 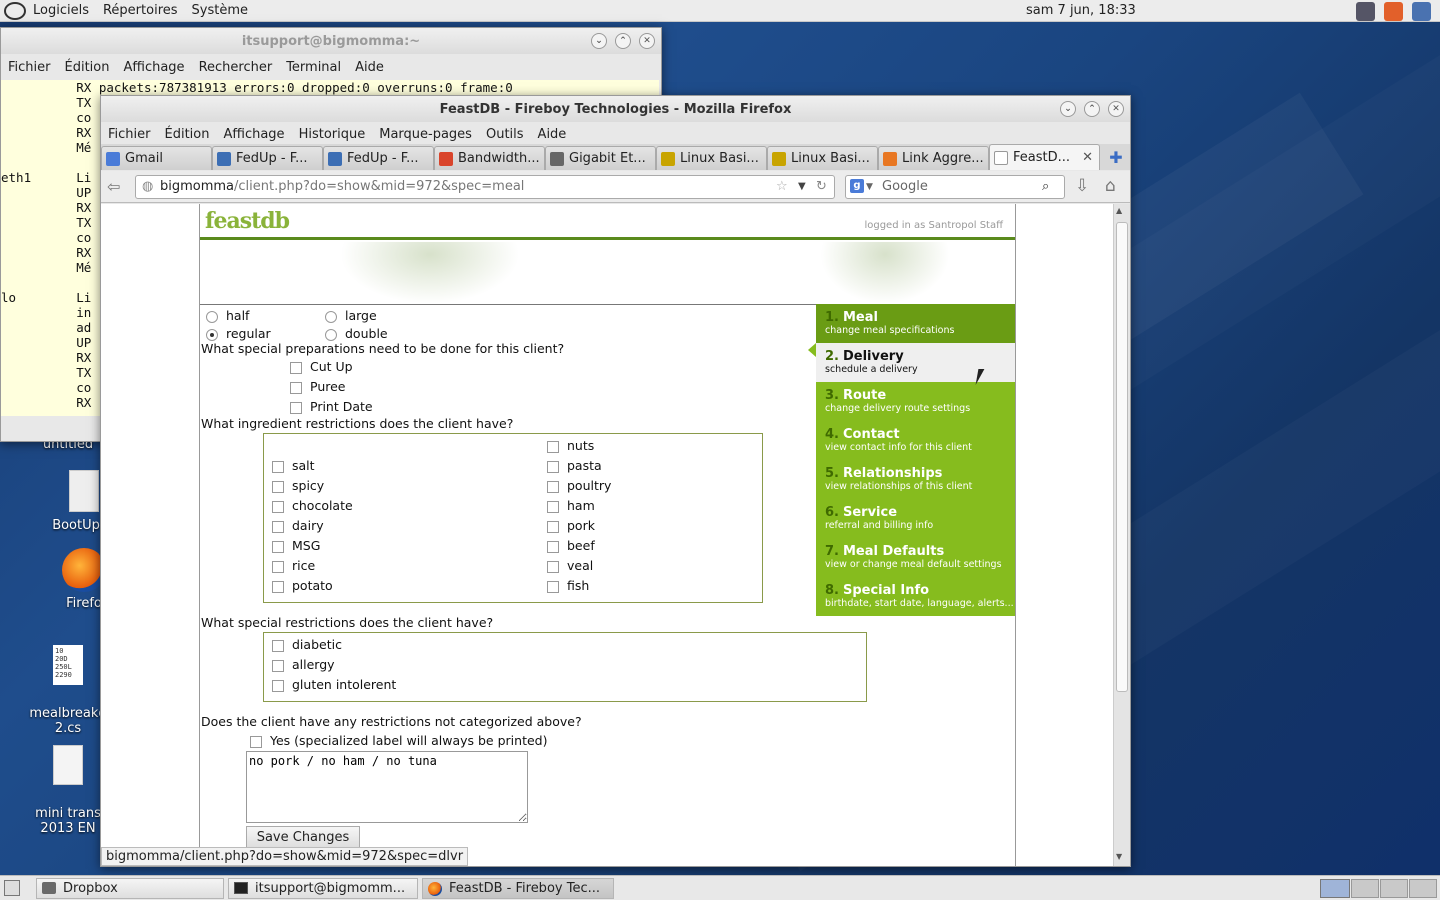 What do you see at coordinates (129, 134) in the screenshot?
I see `menu-file: Fichier` at bounding box center [129, 134].